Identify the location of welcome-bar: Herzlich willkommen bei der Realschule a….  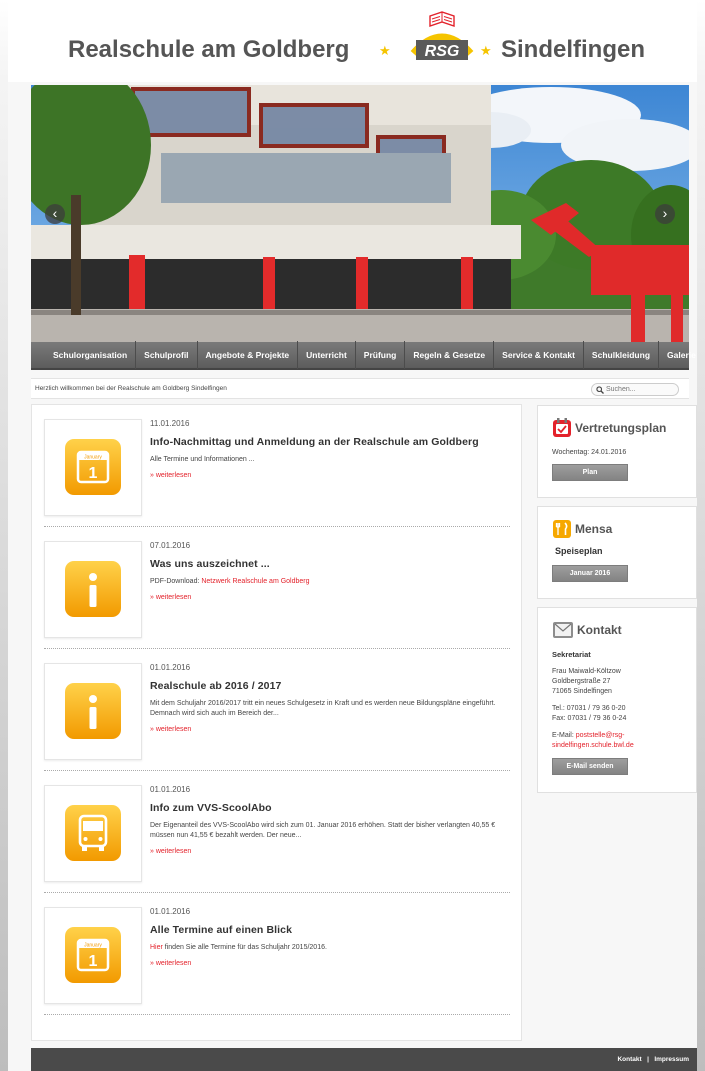
(360, 388).